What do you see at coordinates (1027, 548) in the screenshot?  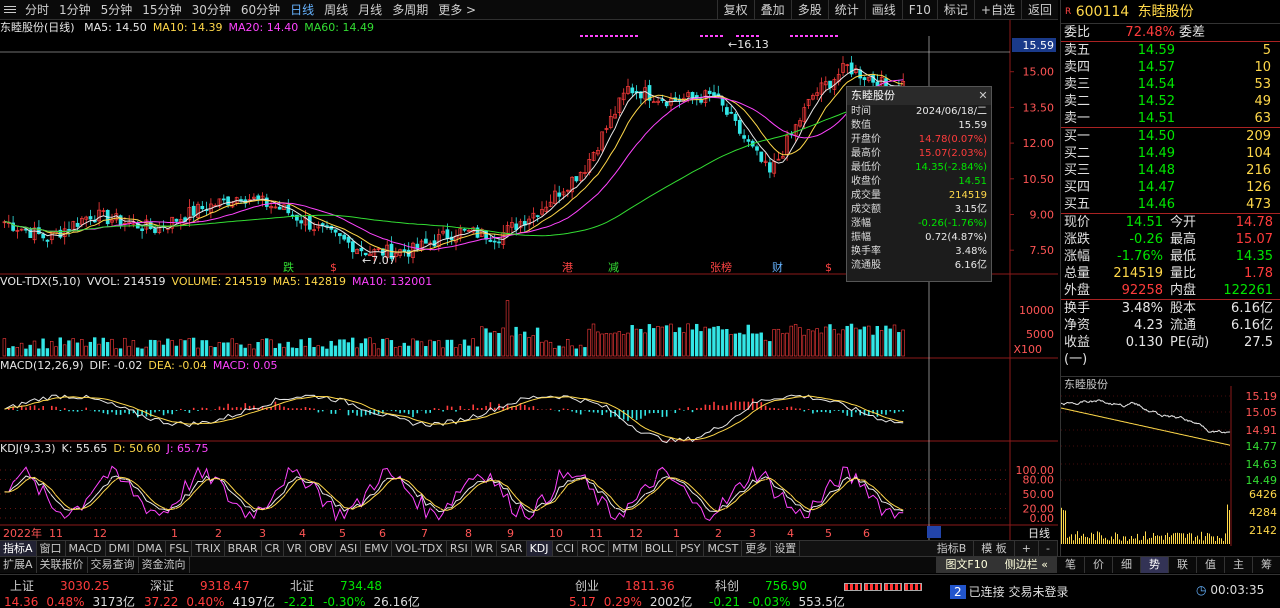 I see `indicator-control: +` at bounding box center [1027, 548].